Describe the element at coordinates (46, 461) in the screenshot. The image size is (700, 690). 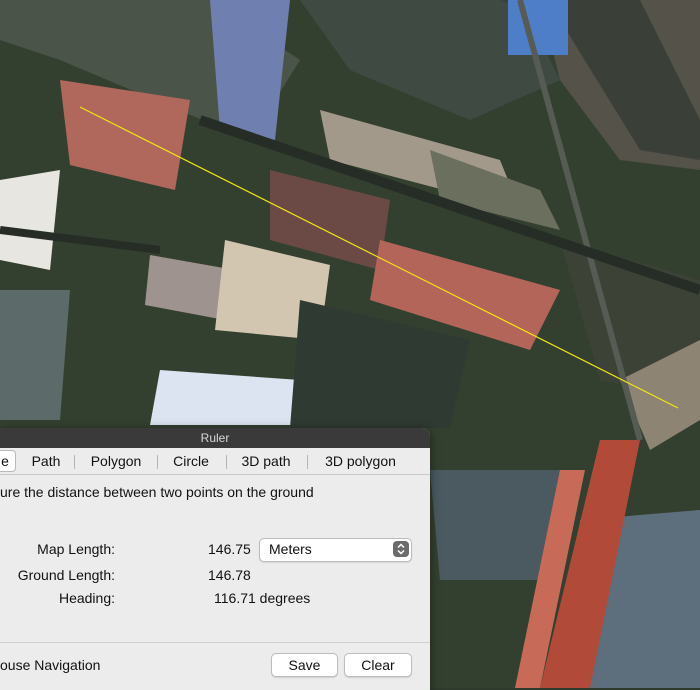
I see `tab-path: Path` at that location.